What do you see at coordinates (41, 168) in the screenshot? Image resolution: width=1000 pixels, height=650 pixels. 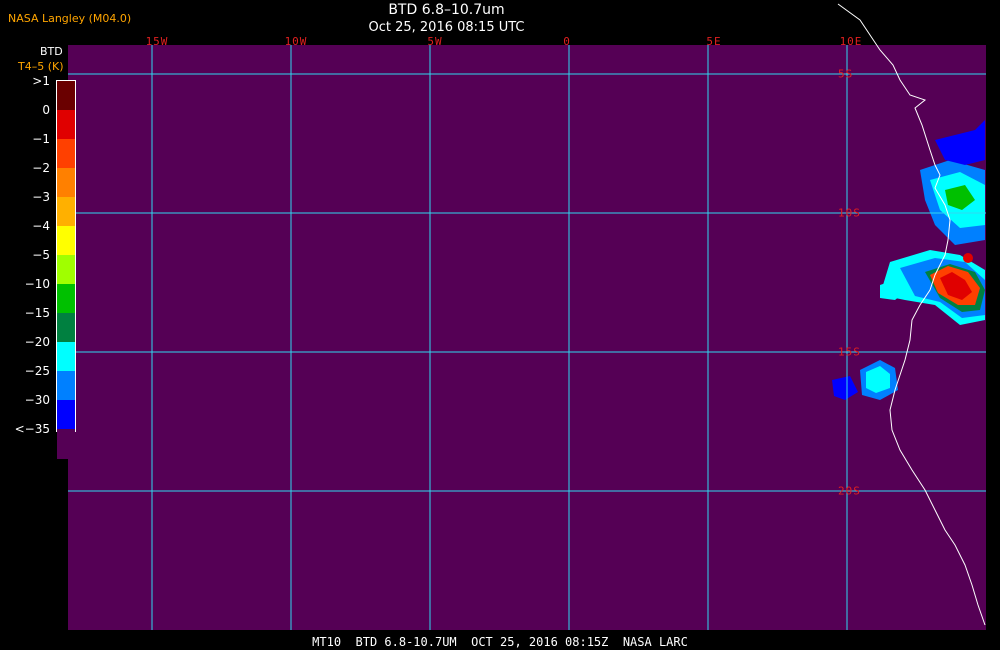 I see `legend-tick-label: −2` at bounding box center [41, 168].